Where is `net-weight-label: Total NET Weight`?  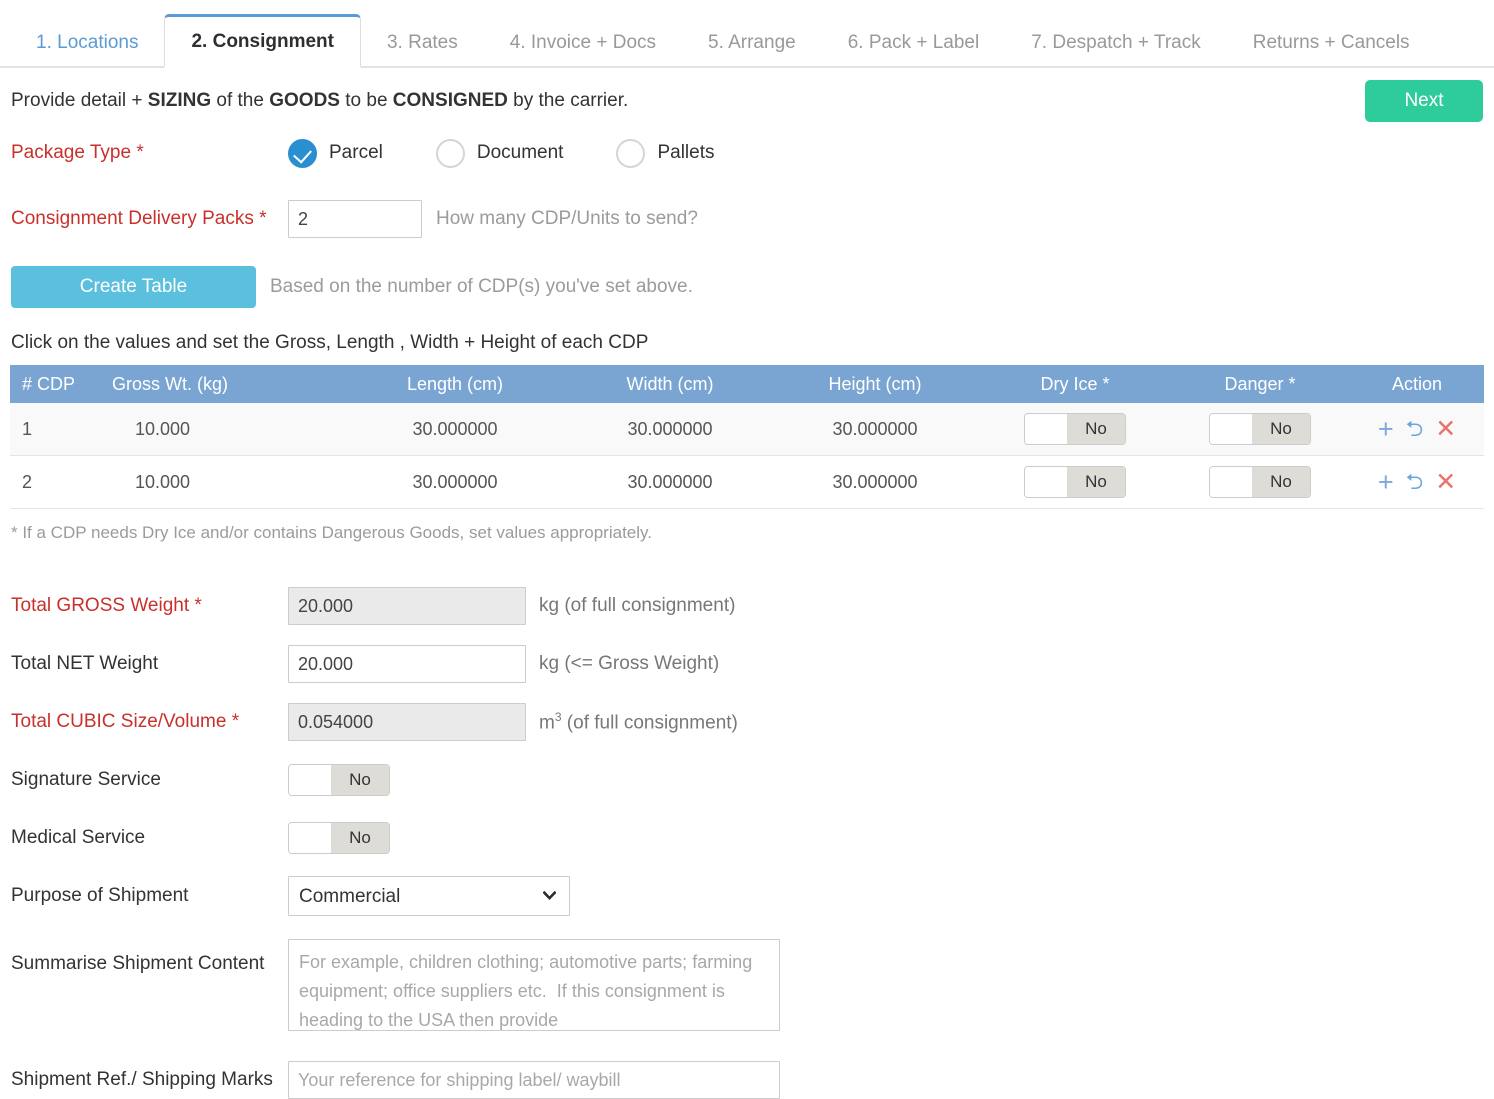
net-weight-label: Total NET Weight is located at coordinates (85, 663).